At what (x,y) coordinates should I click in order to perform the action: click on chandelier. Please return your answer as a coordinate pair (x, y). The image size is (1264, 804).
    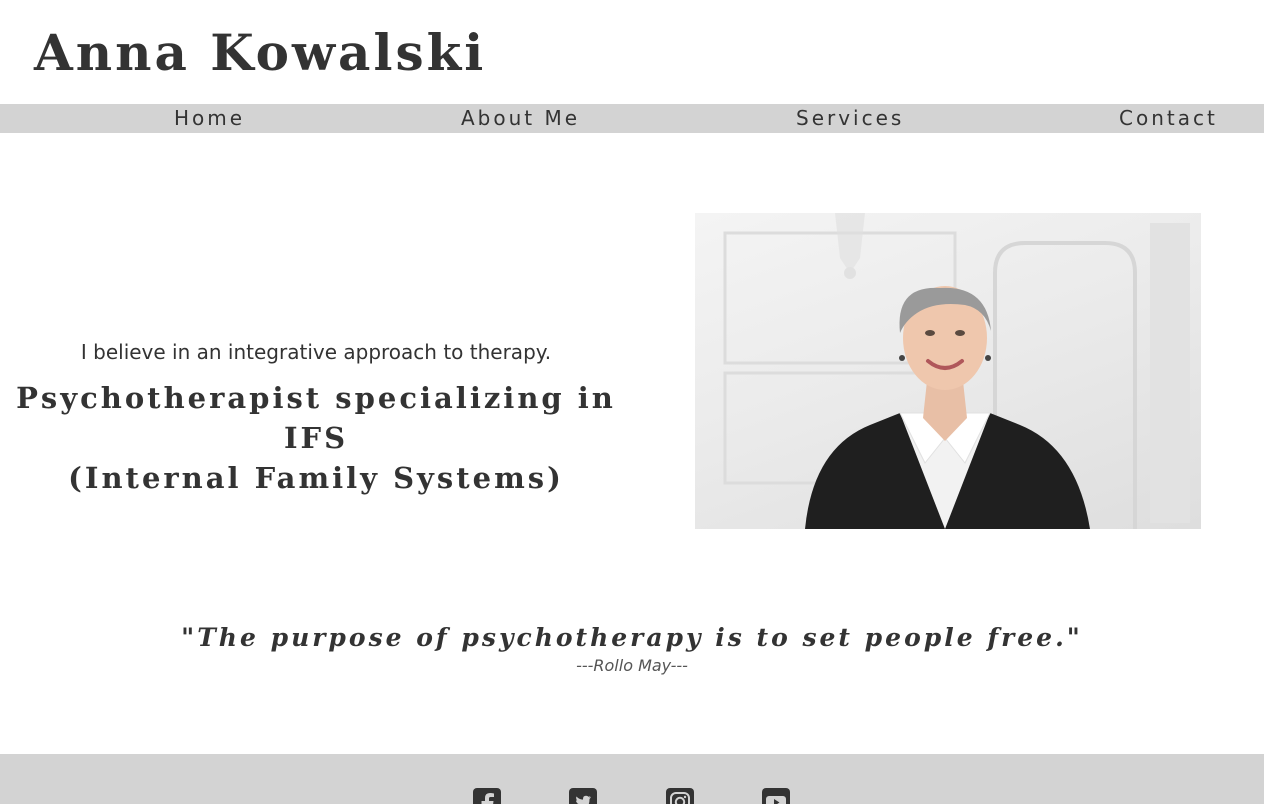
    Looking at the image, I should click on (850, 246).